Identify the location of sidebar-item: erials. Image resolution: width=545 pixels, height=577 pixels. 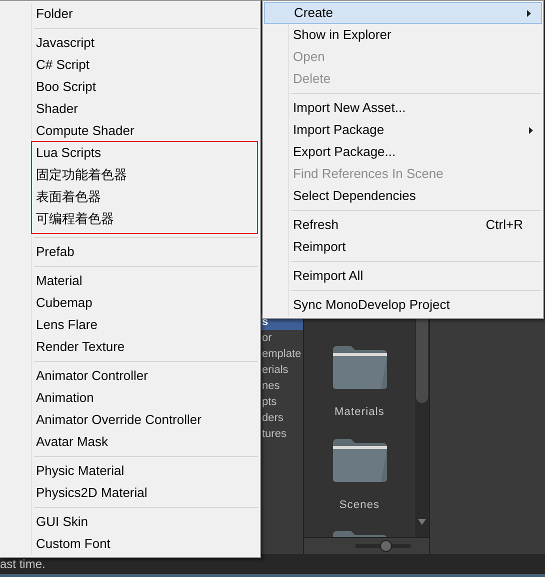
(275, 370).